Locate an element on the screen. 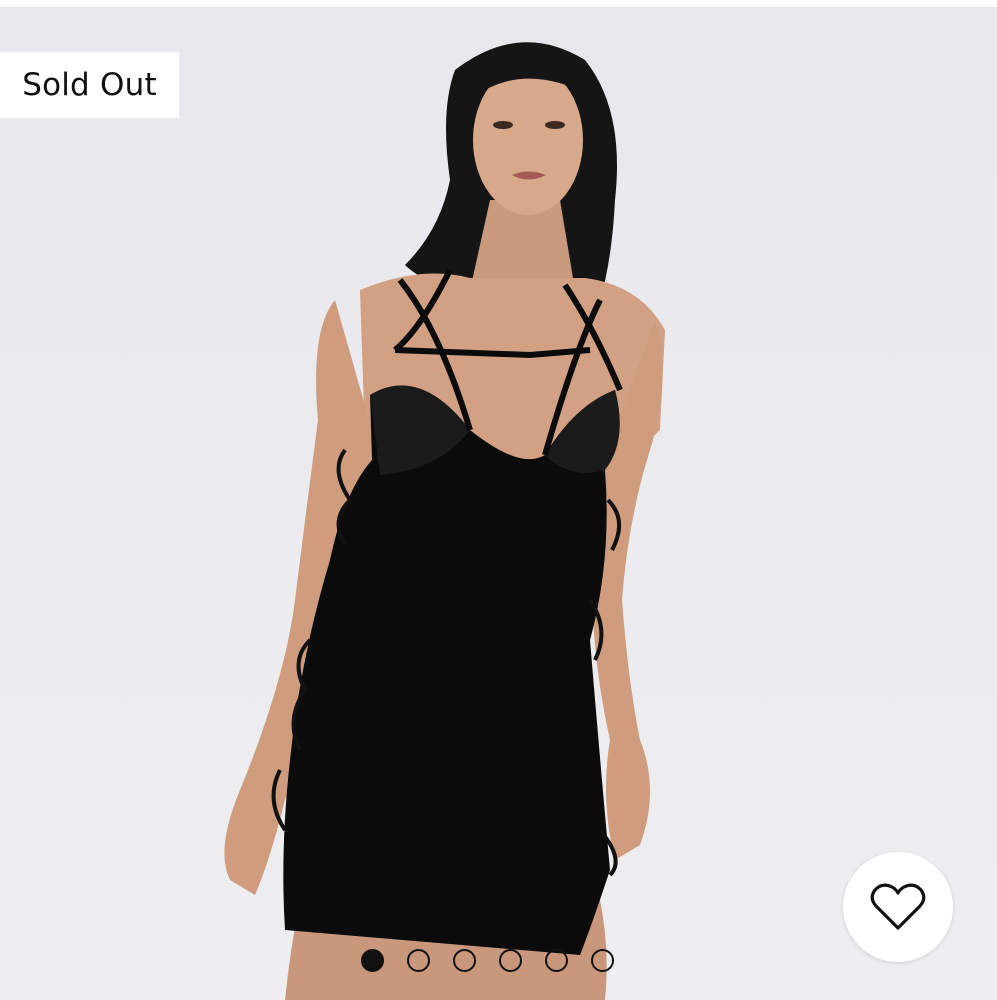  heart-outline-icon is located at coordinates (898, 906).